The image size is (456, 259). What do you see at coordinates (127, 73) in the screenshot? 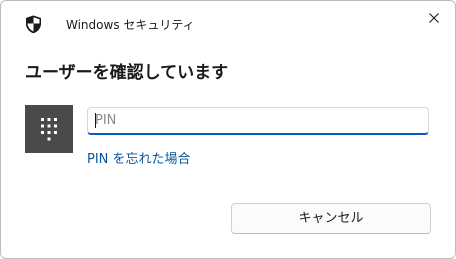
I see `dialog-heading: ユーザーを確認しています` at bounding box center [127, 73].